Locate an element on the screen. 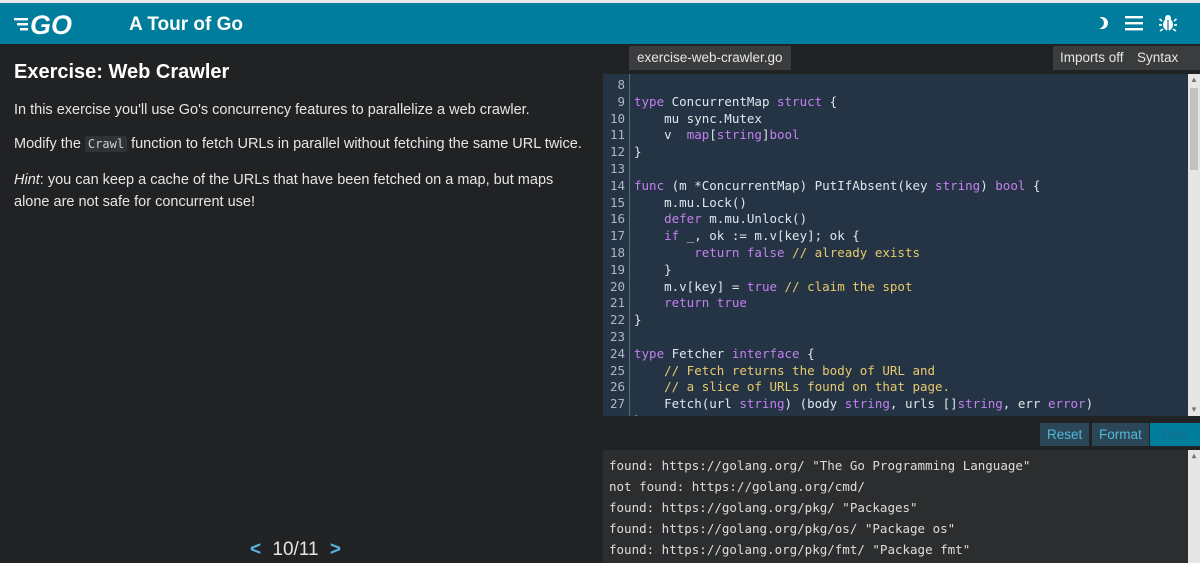 The width and height of the screenshot is (1200, 563). line-number: 24 is located at coordinates (617, 353).